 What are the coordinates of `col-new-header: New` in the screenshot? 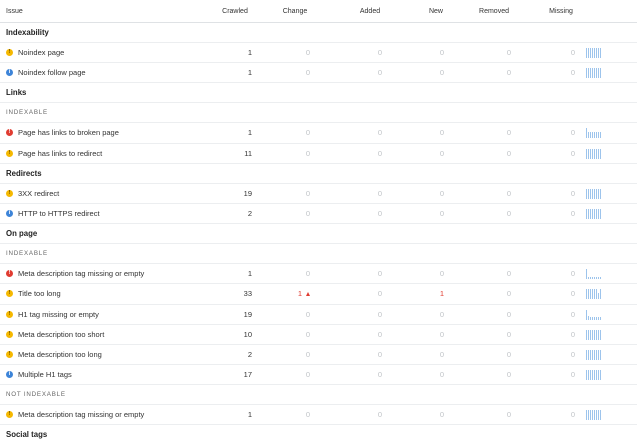 It's located at (436, 11).